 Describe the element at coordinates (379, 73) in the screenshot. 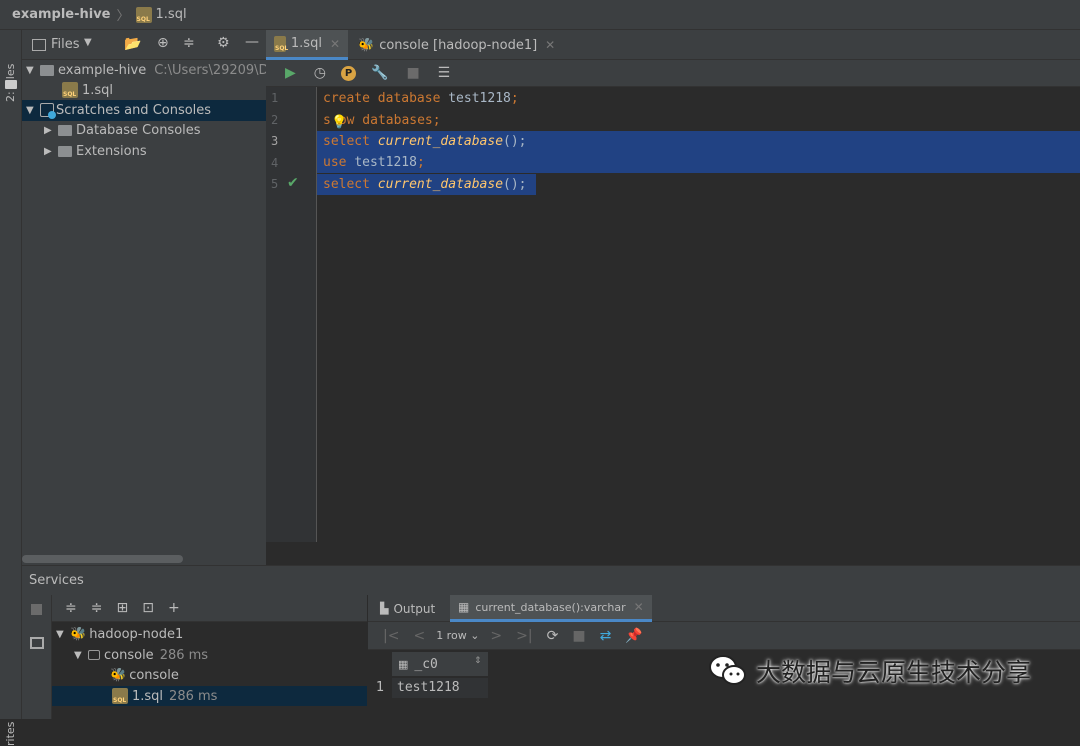

I see `wrench-icon: 🔧` at that location.